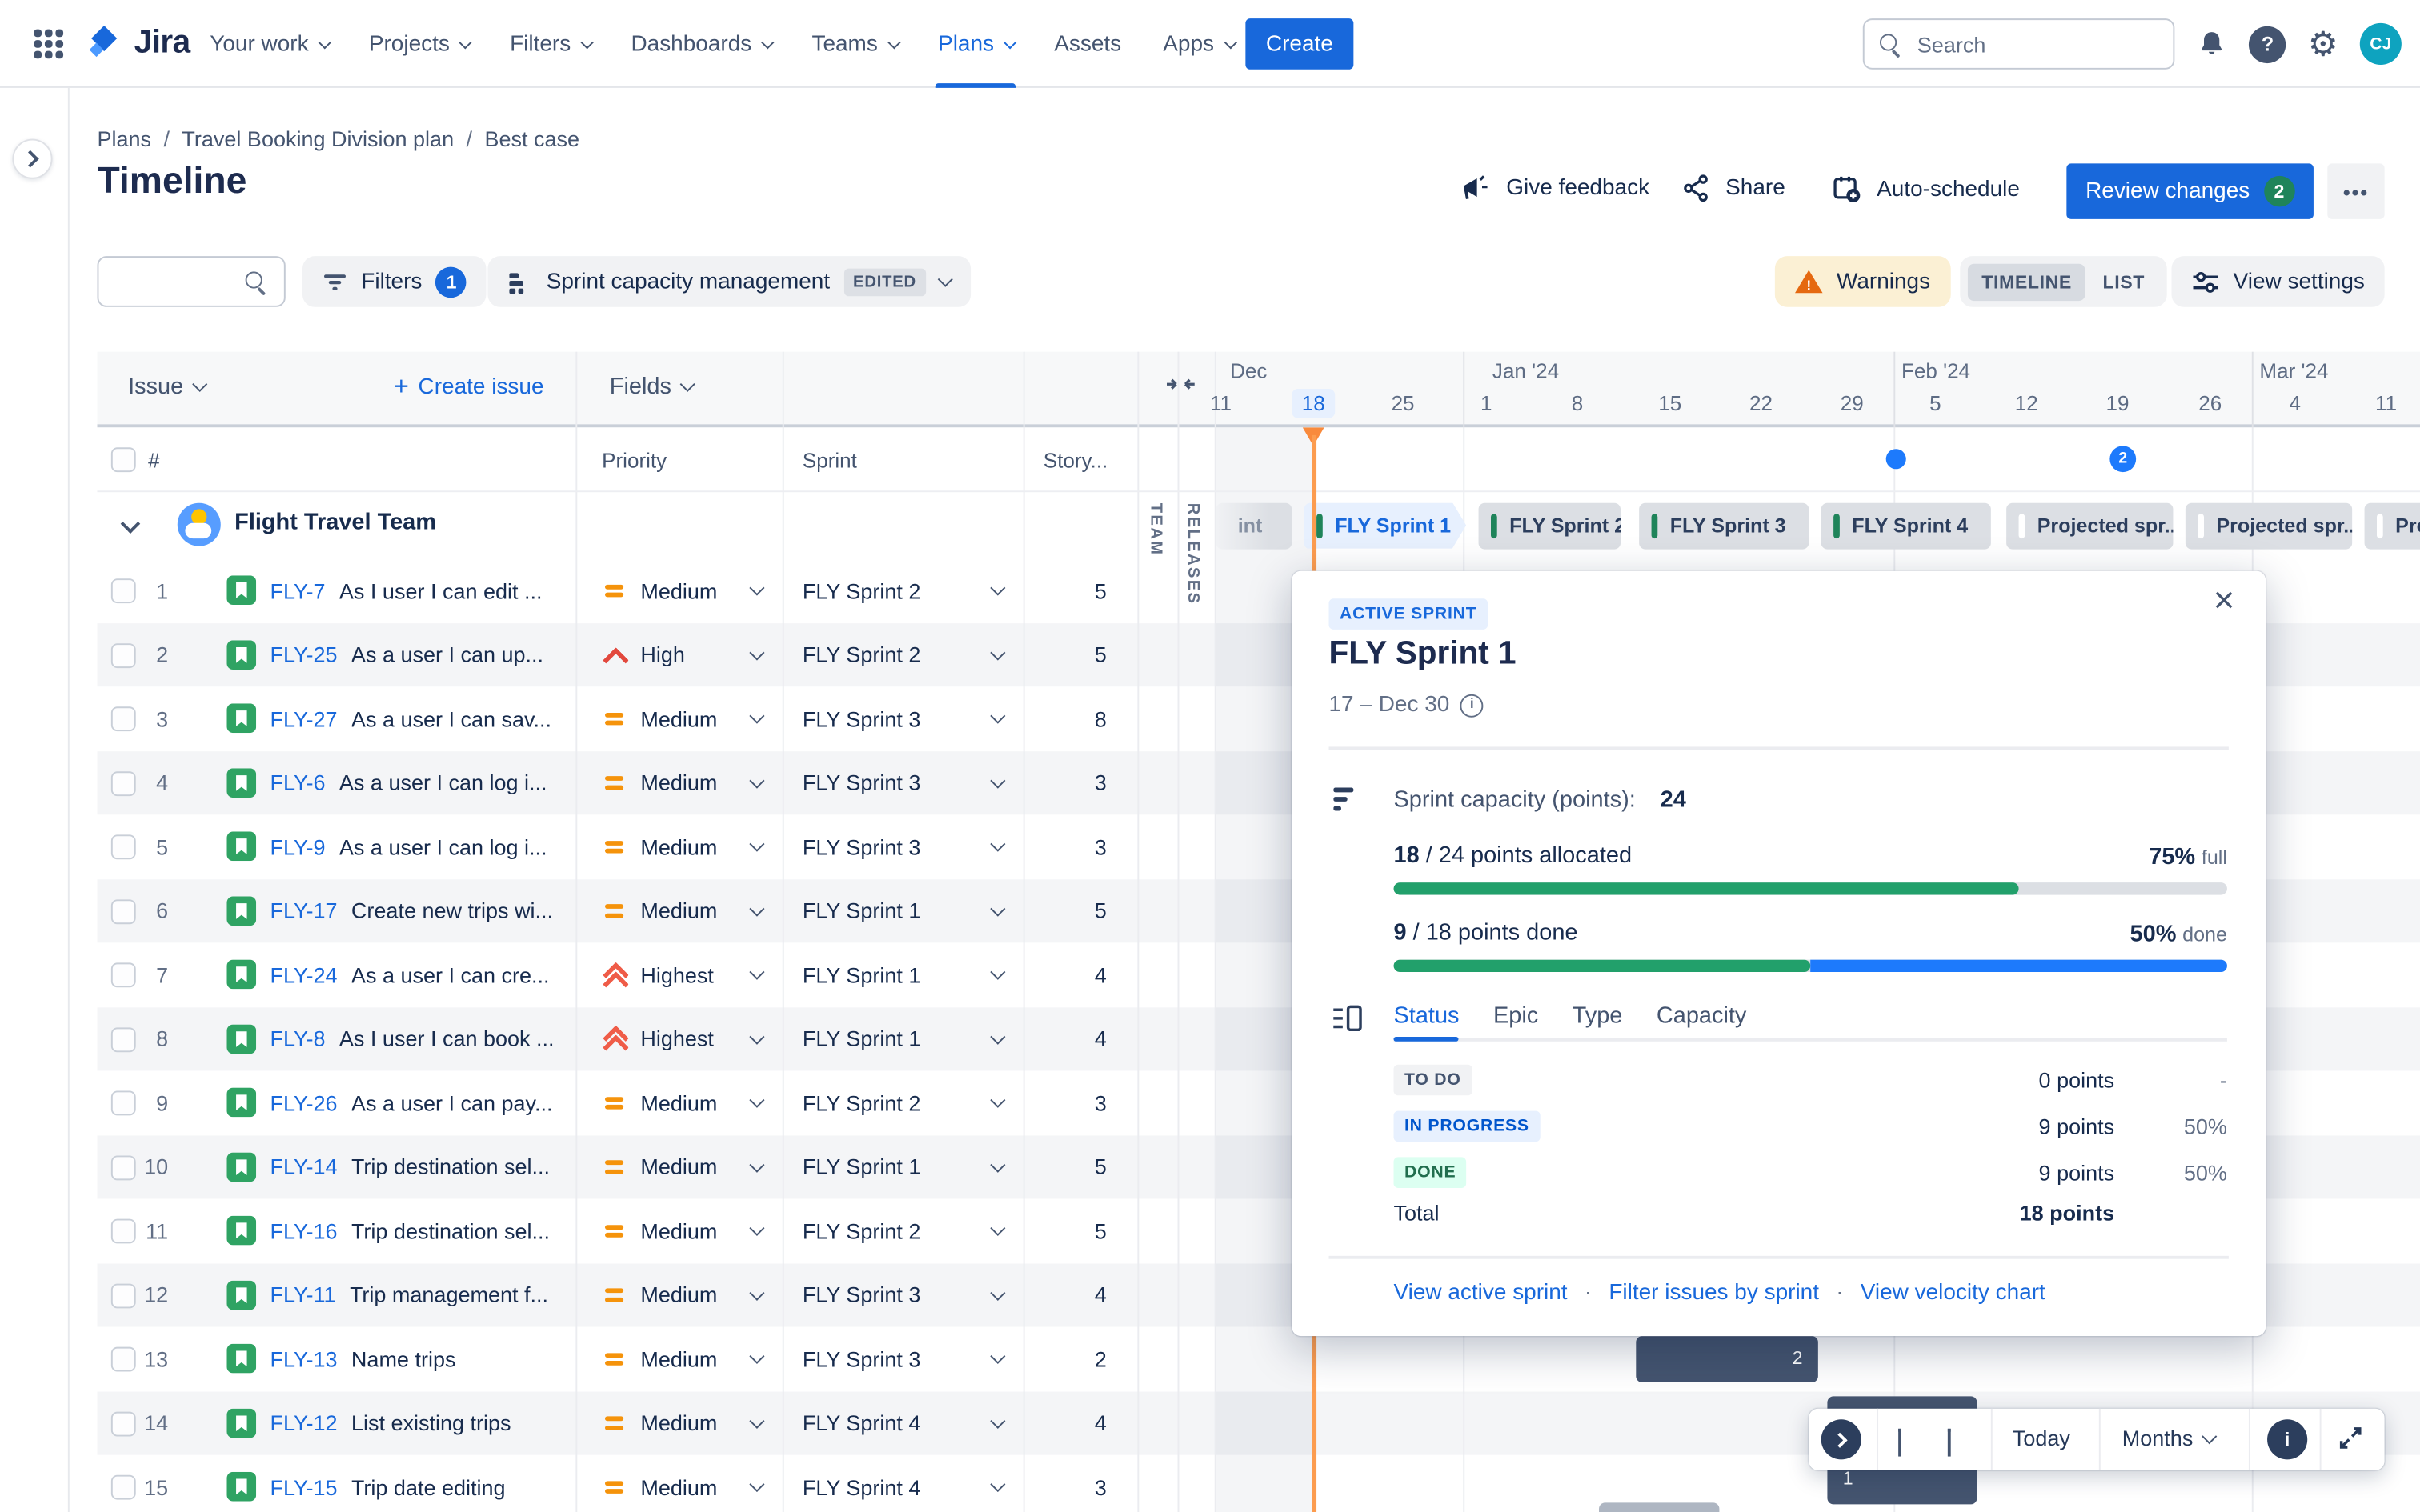 This screenshot has height=1512, width=2420. Describe the element at coordinates (2380, 43) in the screenshot. I see `avatar: CJ` at that location.